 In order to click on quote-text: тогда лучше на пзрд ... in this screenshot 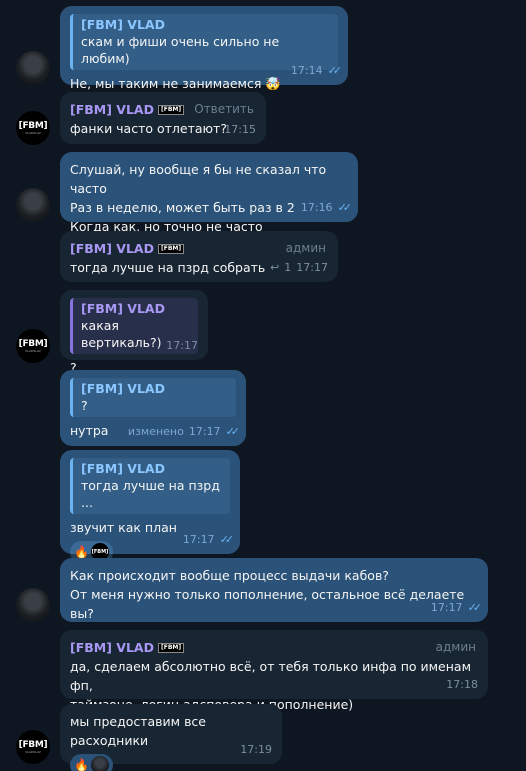, I will do `click(150, 494)`.